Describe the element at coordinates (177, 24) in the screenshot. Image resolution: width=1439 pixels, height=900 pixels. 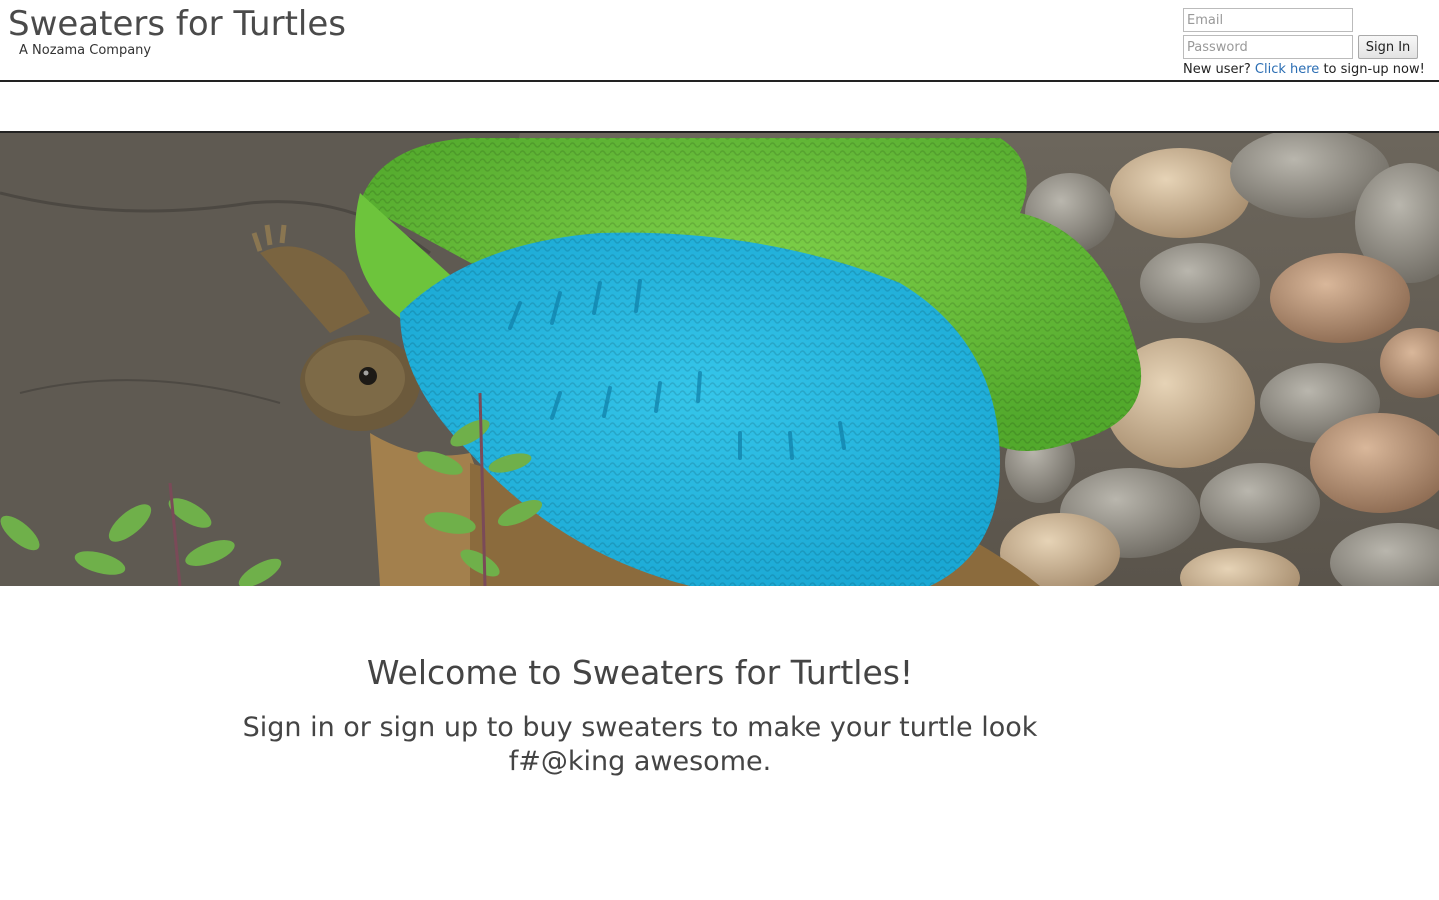
I see `site-title: Sweaters for Turtles` at that location.